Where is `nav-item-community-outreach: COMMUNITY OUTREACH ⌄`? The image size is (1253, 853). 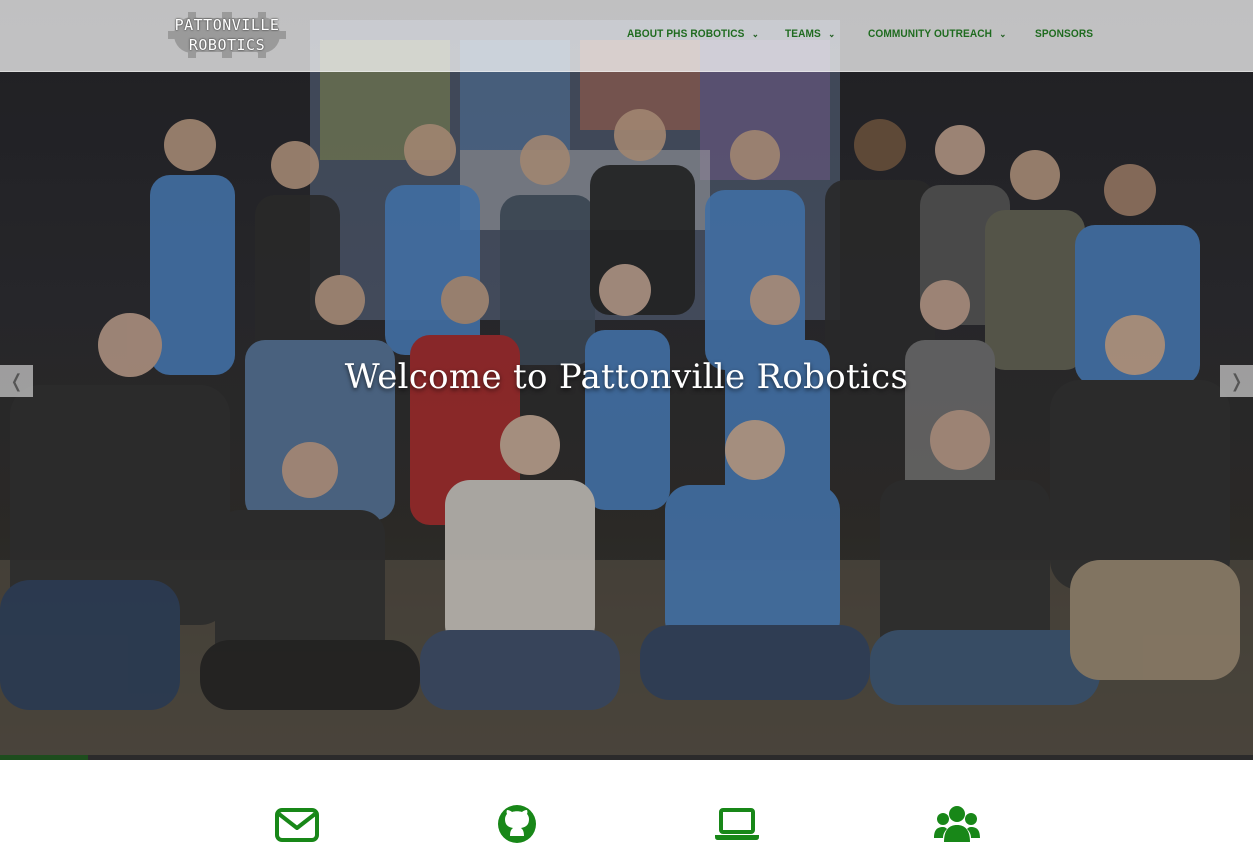 nav-item-community-outreach: COMMUNITY OUTREACH ⌄ is located at coordinates (937, 34).